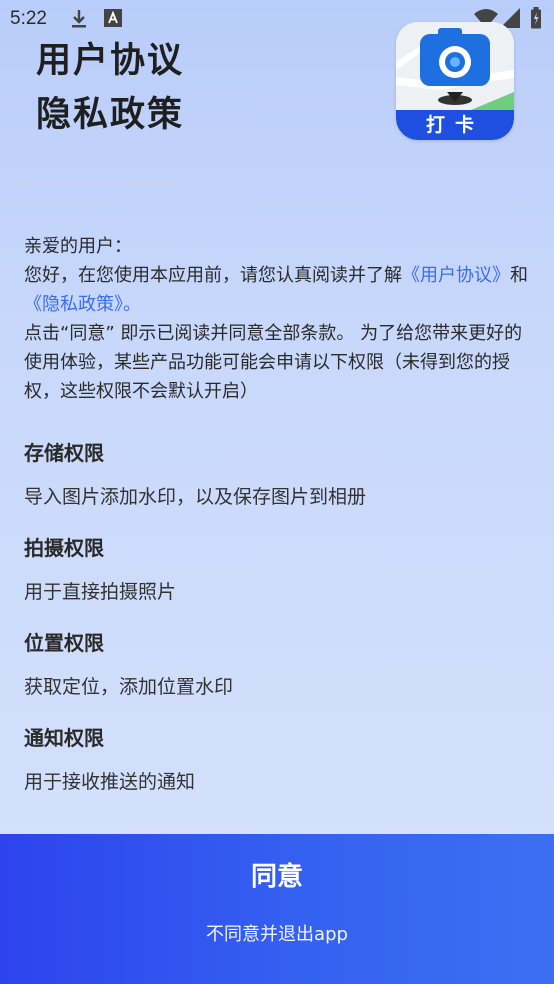 Image resolution: width=554 pixels, height=984 pixels. Describe the element at coordinates (78, 246) in the screenshot. I see `greeting-text: 亲爱的用户：` at that location.